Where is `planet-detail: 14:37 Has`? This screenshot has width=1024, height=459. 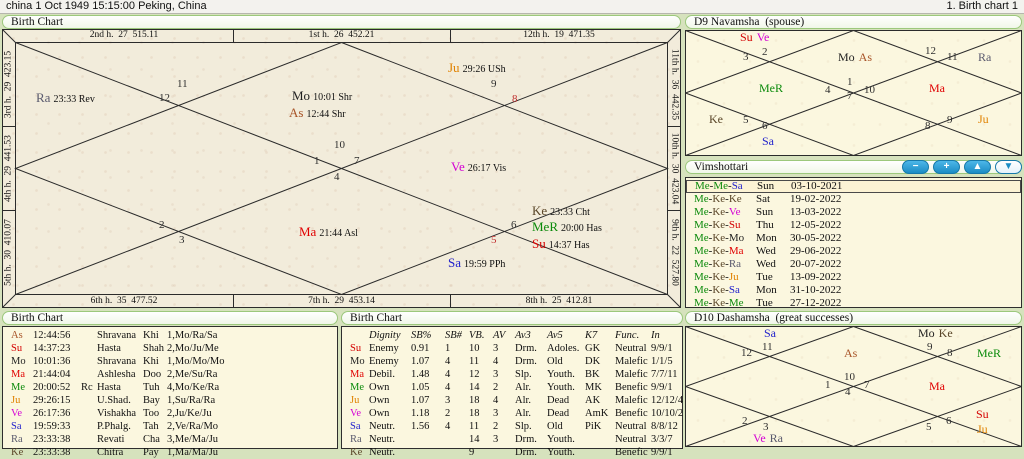
planet-detail: 14:37 Has is located at coordinates (569, 245).